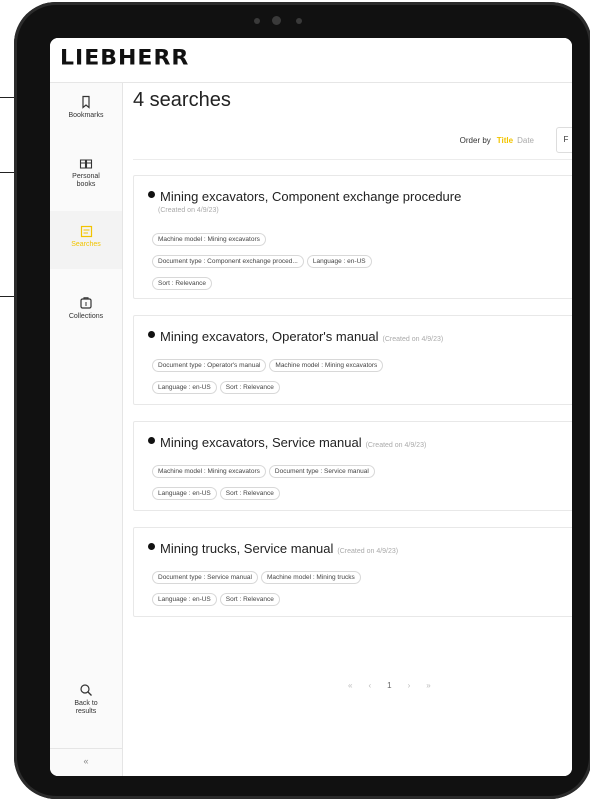  Describe the element at coordinates (86, 761) in the screenshot. I see `collapse-sidebar-button: «` at that location.